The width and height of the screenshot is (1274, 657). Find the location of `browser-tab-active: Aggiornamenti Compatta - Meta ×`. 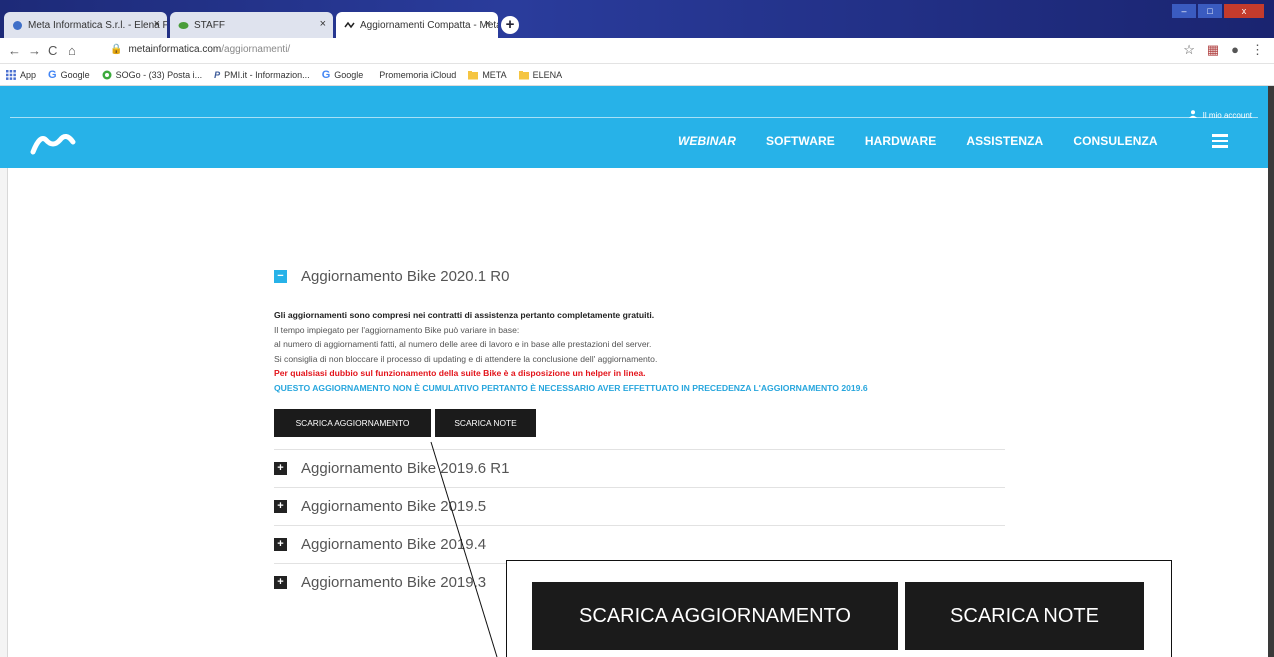

browser-tab-active: Aggiornamenti Compatta - Meta × is located at coordinates (417, 25).